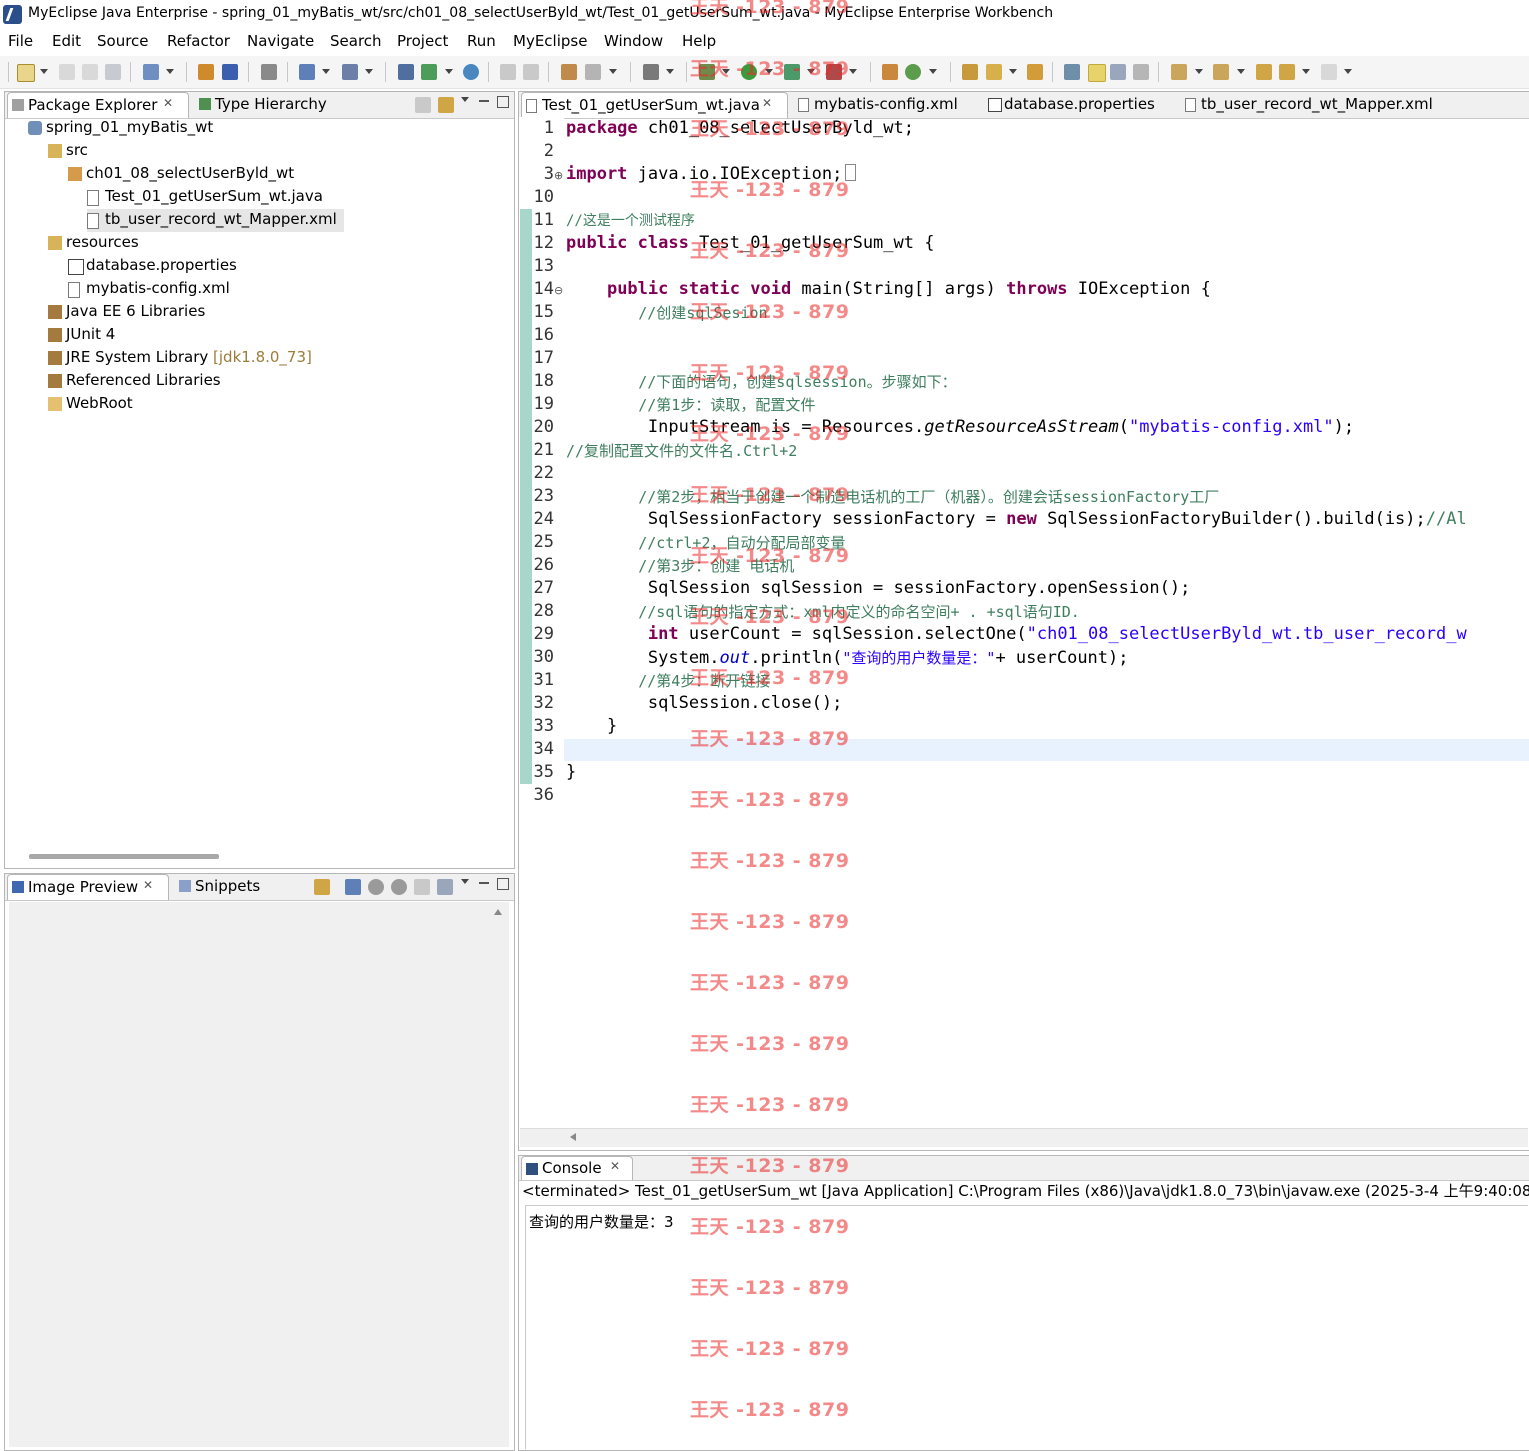  What do you see at coordinates (1026, 1327) in the screenshot?
I see `console-output-area` at bounding box center [1026, 1327].